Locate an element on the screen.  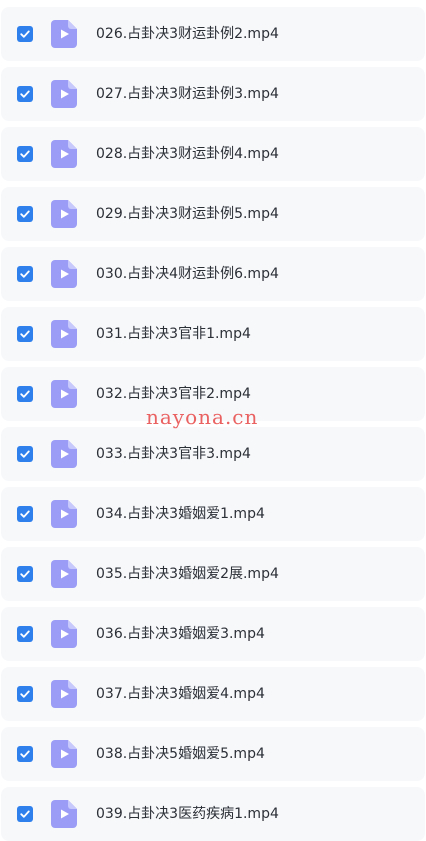
file-name: 029.占卦决3财运卦例5.mp4 is located at coordinates (187, 214).